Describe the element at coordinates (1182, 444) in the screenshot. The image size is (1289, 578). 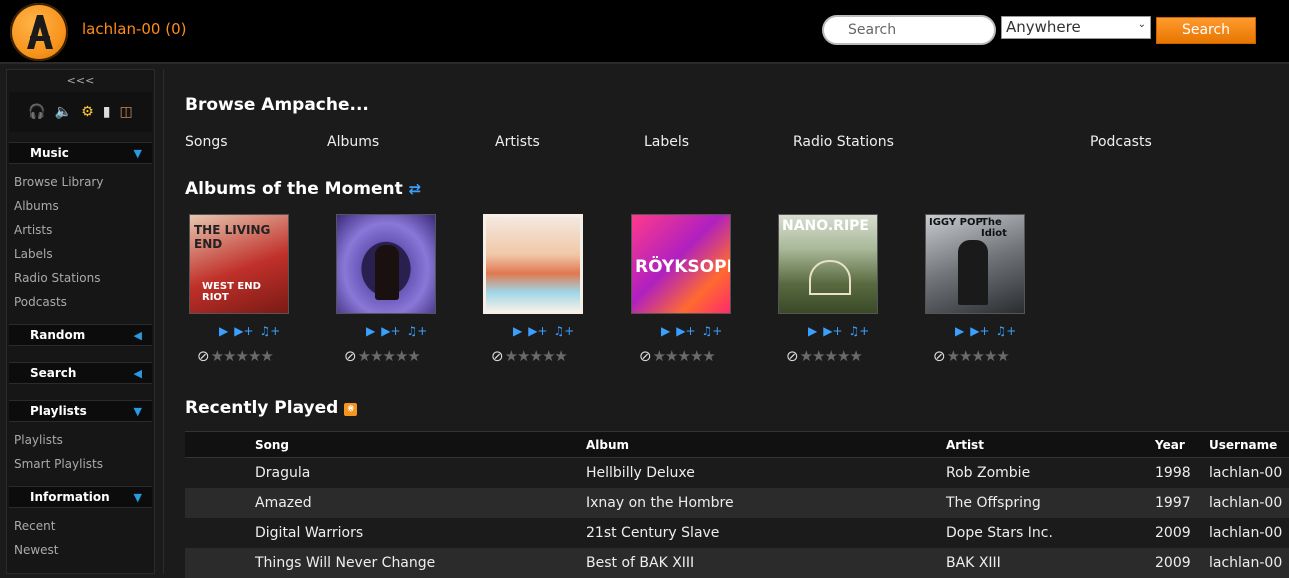
I see `column-header-year: Year` at that location.